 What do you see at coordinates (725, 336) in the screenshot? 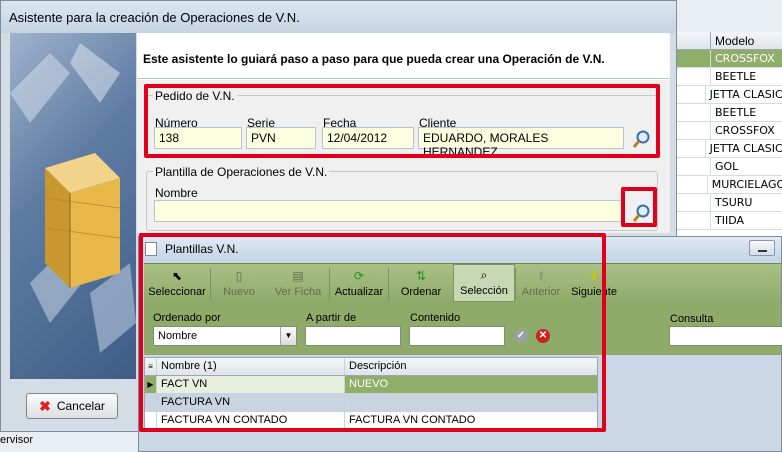
I see `consulta-input` at bounding box center [725, 336].